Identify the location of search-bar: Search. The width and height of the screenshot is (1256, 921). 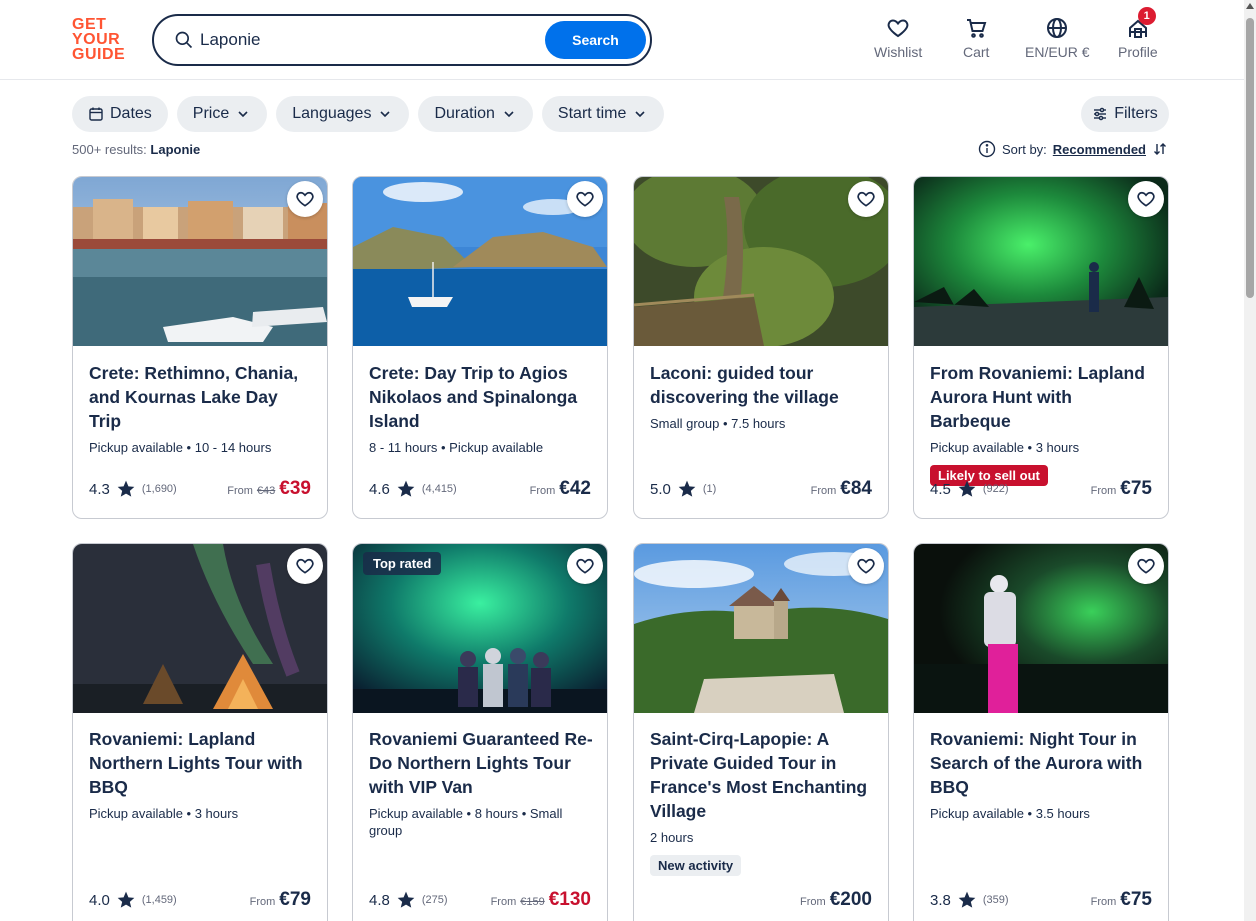
(402, 40).